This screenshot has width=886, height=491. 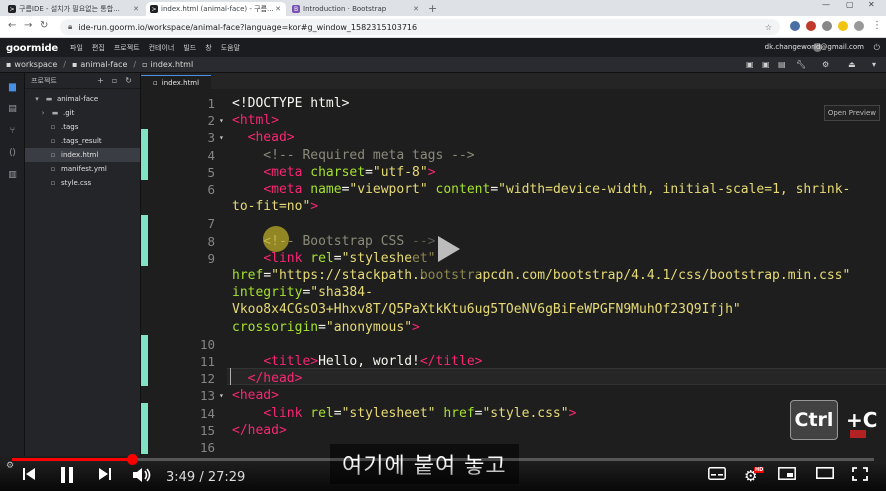 What do you see at coordinates (825, 473) in the screenshot?
I see `theater-mode-icon` at bounding box center [825, 473].